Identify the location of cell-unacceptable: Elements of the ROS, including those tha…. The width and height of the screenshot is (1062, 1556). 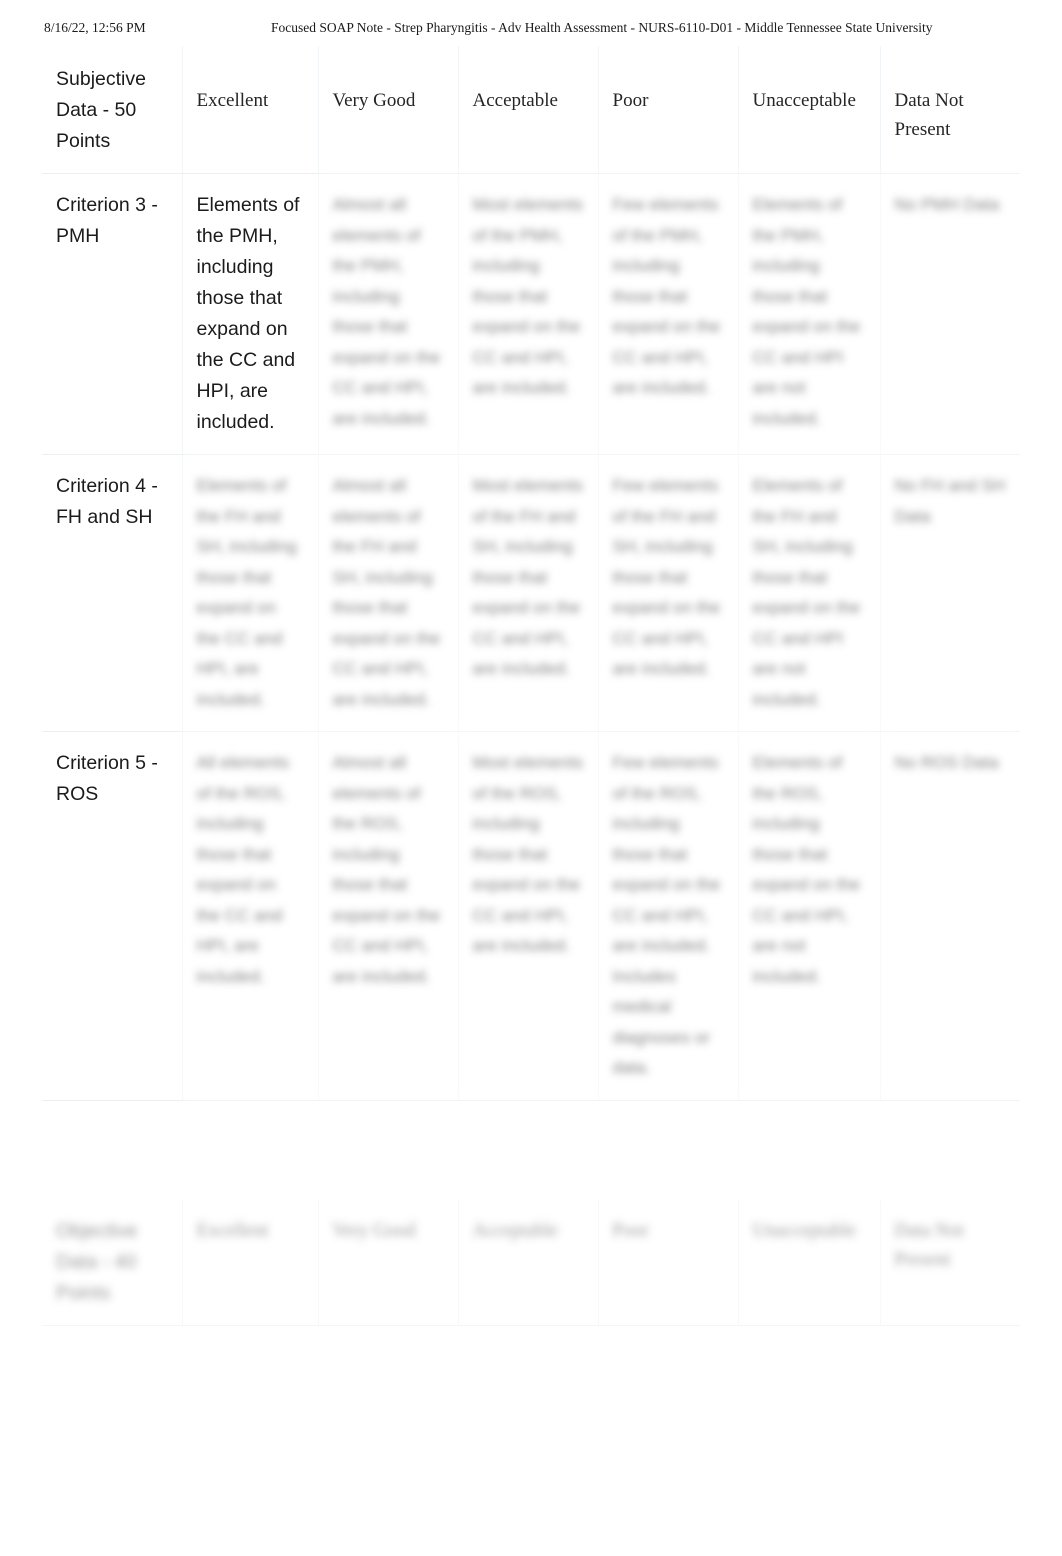
(808, 916).